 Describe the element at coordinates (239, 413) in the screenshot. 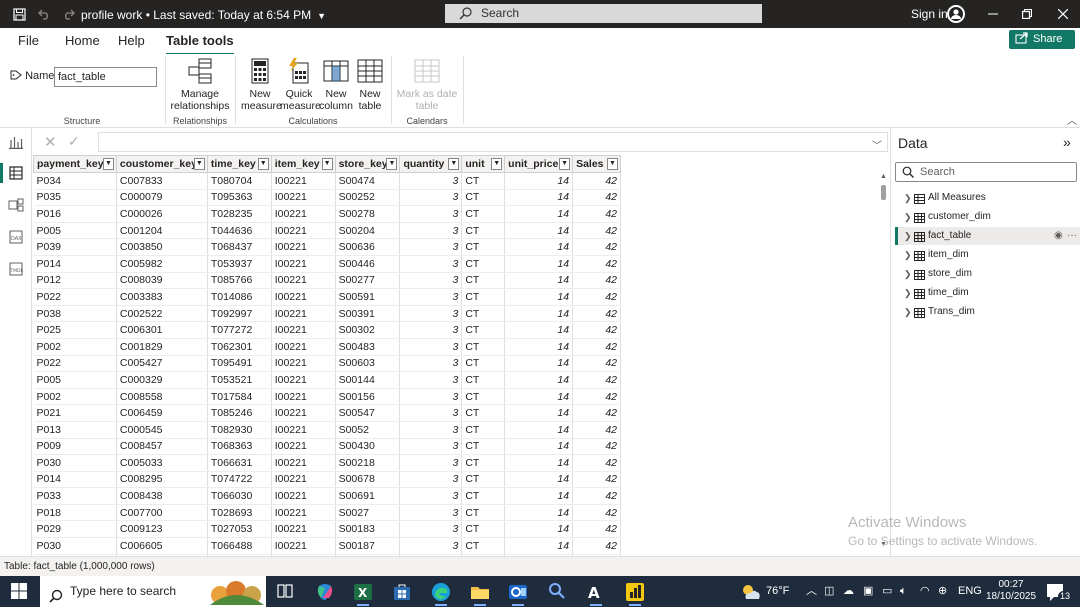

I see `table-cell: T085246` at that location.